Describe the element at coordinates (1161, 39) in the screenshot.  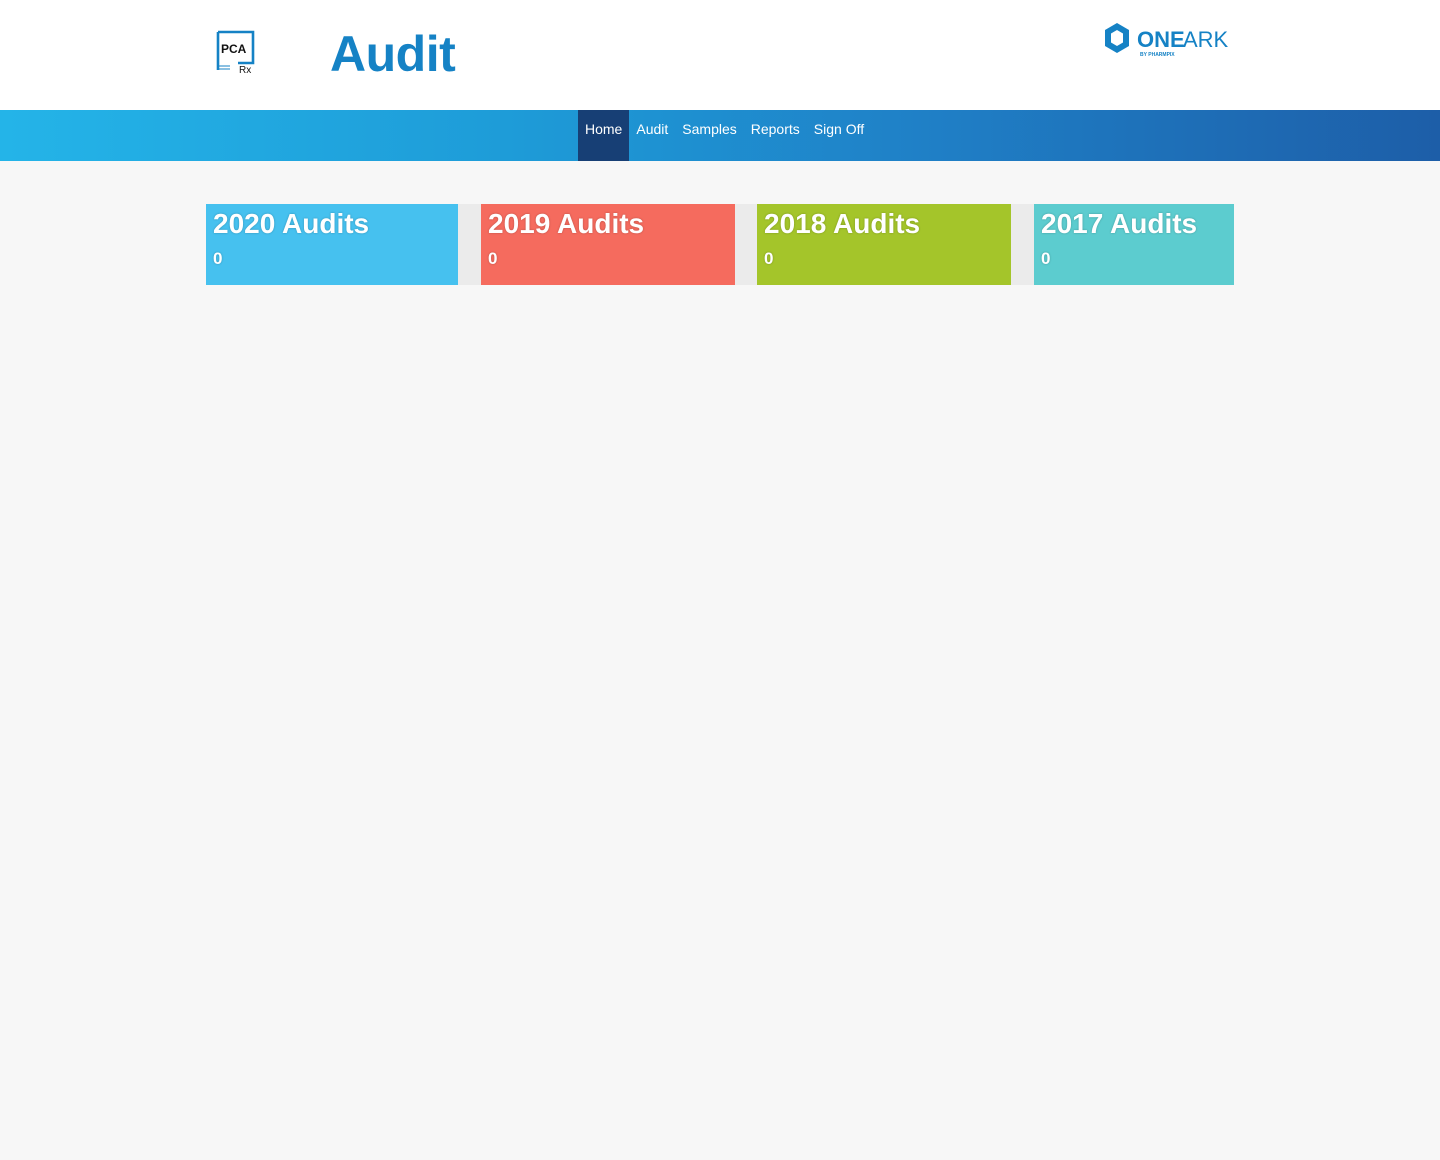
I see `oneark-logo-one-text: ONE` at that location.